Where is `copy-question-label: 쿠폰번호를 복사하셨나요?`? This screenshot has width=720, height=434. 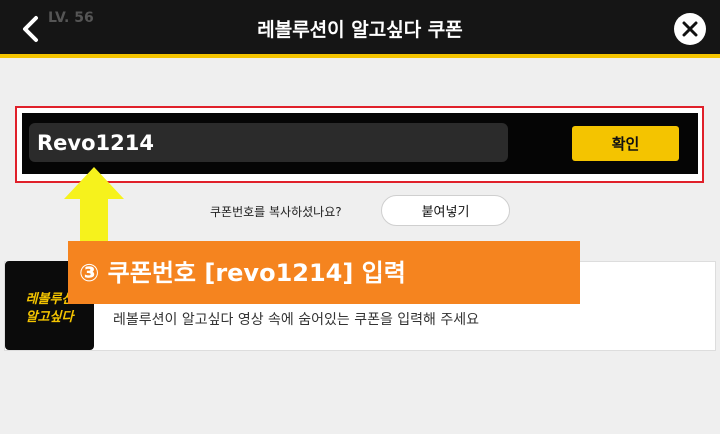
copy-question-label: 쿠폰번호를 복사하셨나요? is located at coordinates (276, 212).